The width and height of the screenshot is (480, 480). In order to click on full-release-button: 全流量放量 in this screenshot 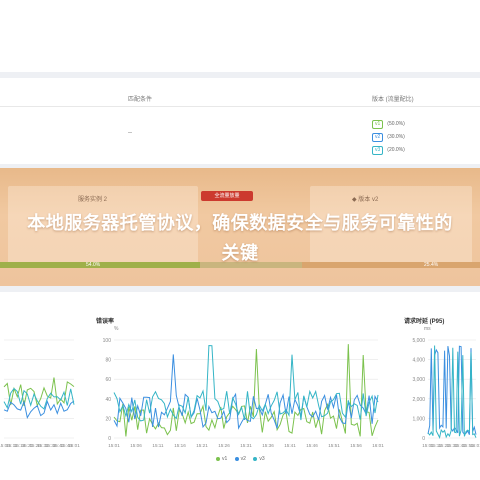, I will do `click(227, 196)`.